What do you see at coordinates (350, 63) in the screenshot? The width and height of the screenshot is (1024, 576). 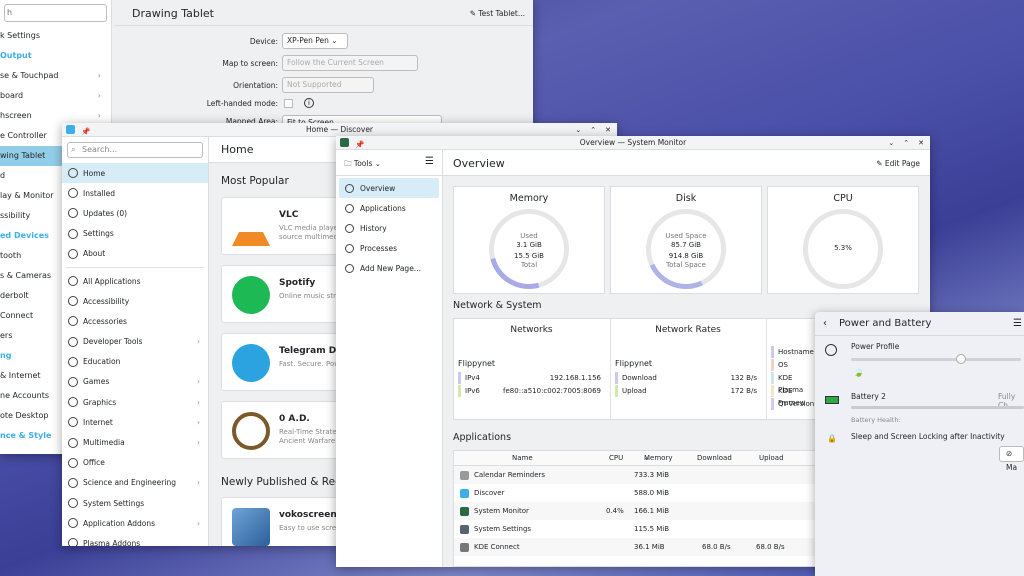 I see `map-screen-combo: Follow the Current Screen` at bounding box center [350, 63].